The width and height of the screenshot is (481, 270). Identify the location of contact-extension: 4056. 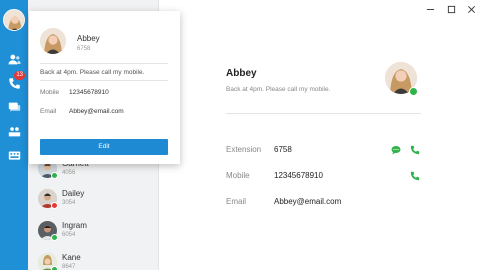
(69, 173).